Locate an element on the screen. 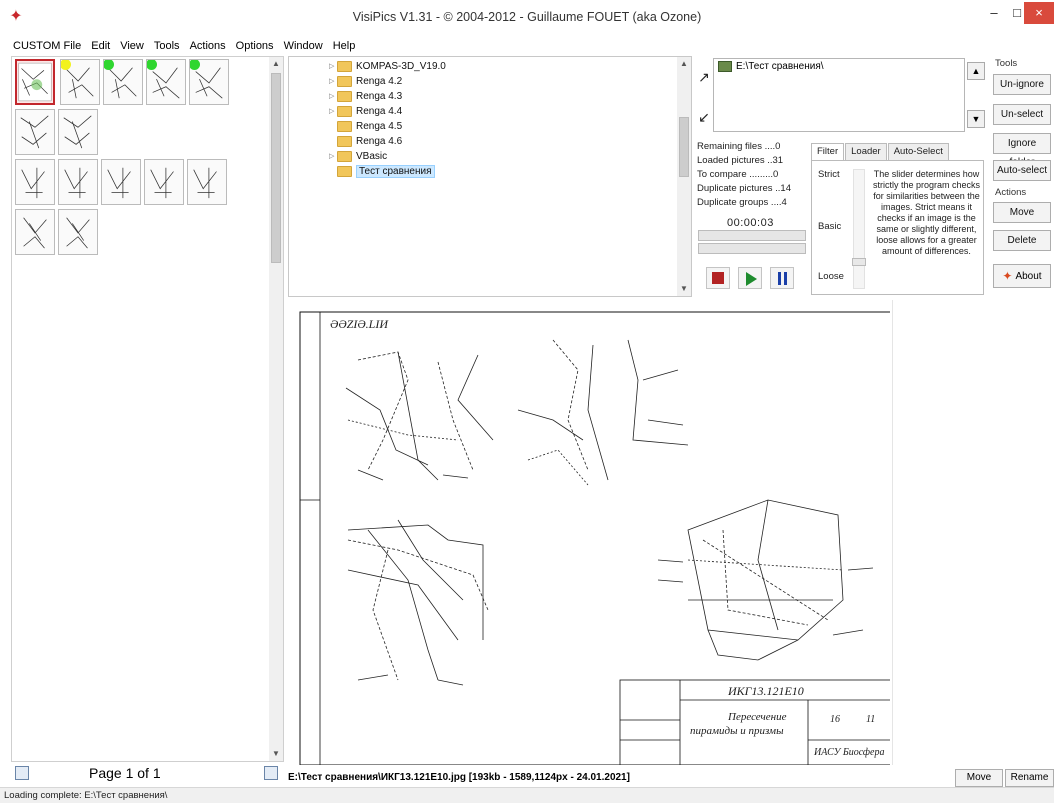 Image resolution: width=1054 pixels, height=803 pixels. basic-label: Basic is located at coordinates (830, 226).